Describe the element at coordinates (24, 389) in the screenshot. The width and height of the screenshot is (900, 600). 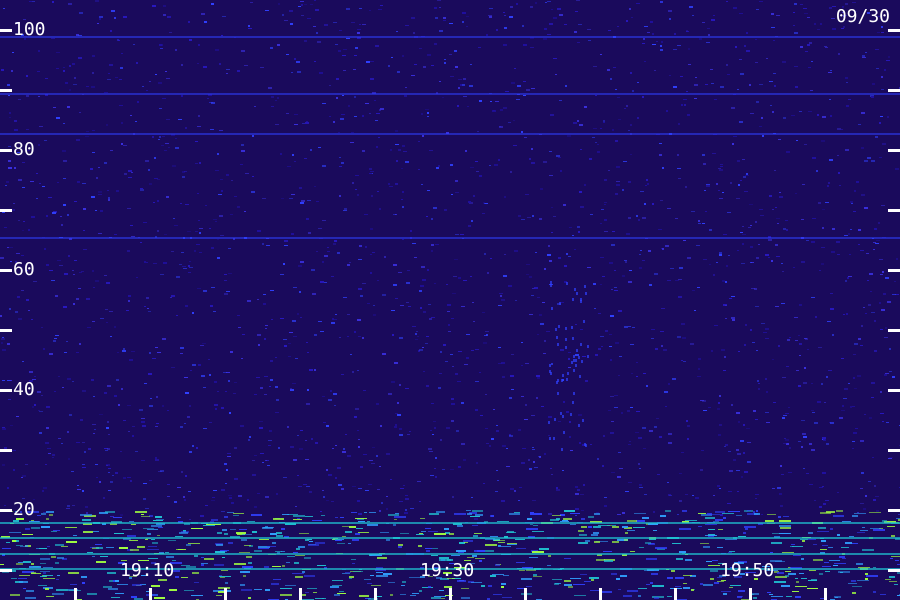
I see `y-tick-label-40: 40` at that location.